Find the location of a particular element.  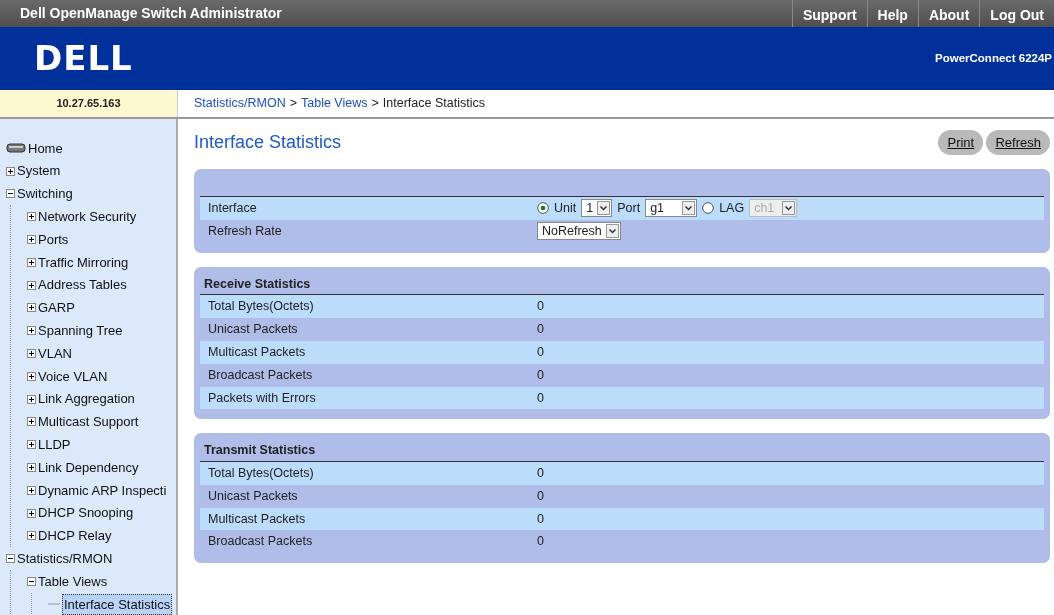

field-label: Interface is located at coordinates (232, 208).